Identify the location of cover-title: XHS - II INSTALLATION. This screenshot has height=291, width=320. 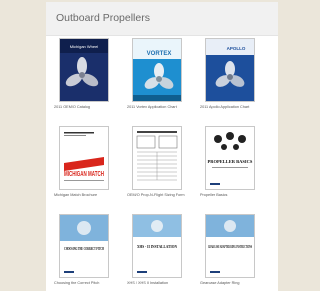
(157, 246).